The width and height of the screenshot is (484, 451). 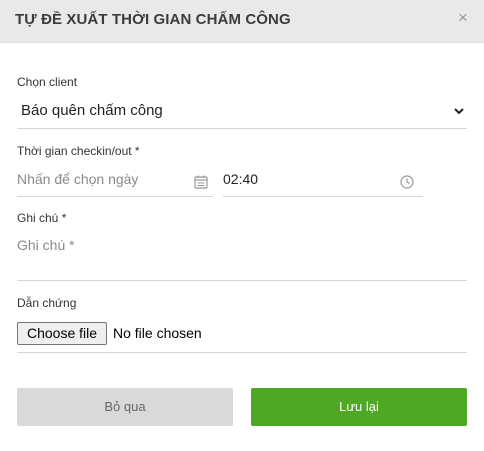 What do you see at coordinates (242, 112) in the screenshot?
I see `client-select: Báo quên chấm công` at bounding box center [242, 112].